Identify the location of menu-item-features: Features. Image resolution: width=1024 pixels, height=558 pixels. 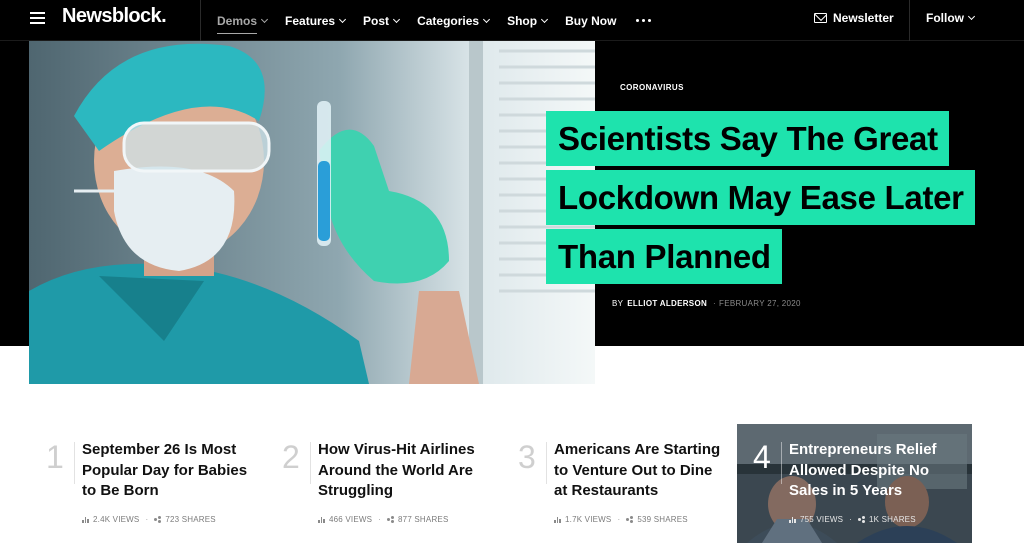
(316, 21).